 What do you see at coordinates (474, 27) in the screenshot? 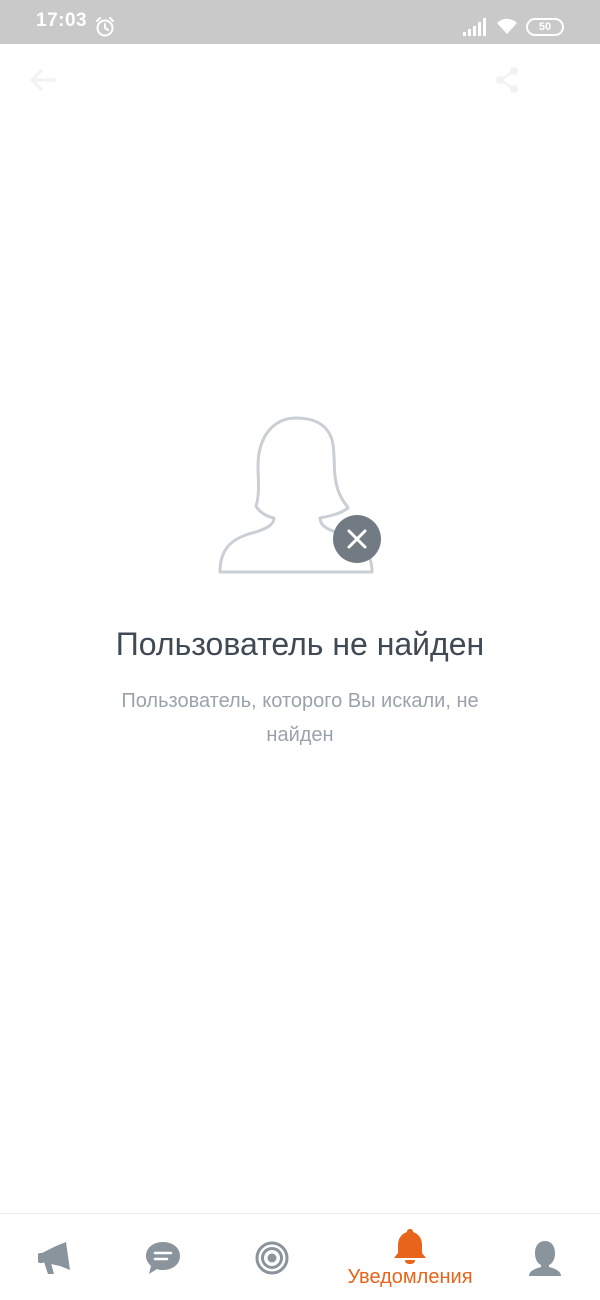
I see `signal-icon` at bounding box center [474, 27].